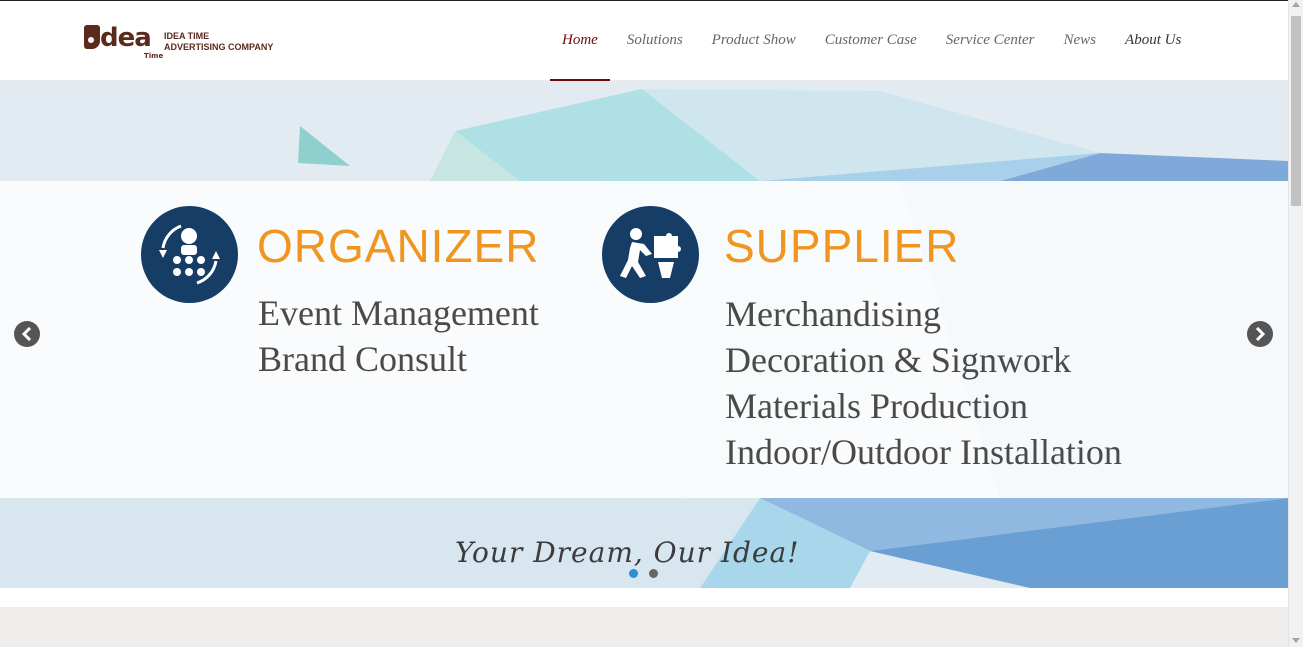  What do you see at coordinates (876, 406) in the screenshot?
I see `supplier-line: Materials Production` at bounding box center [876, 406].